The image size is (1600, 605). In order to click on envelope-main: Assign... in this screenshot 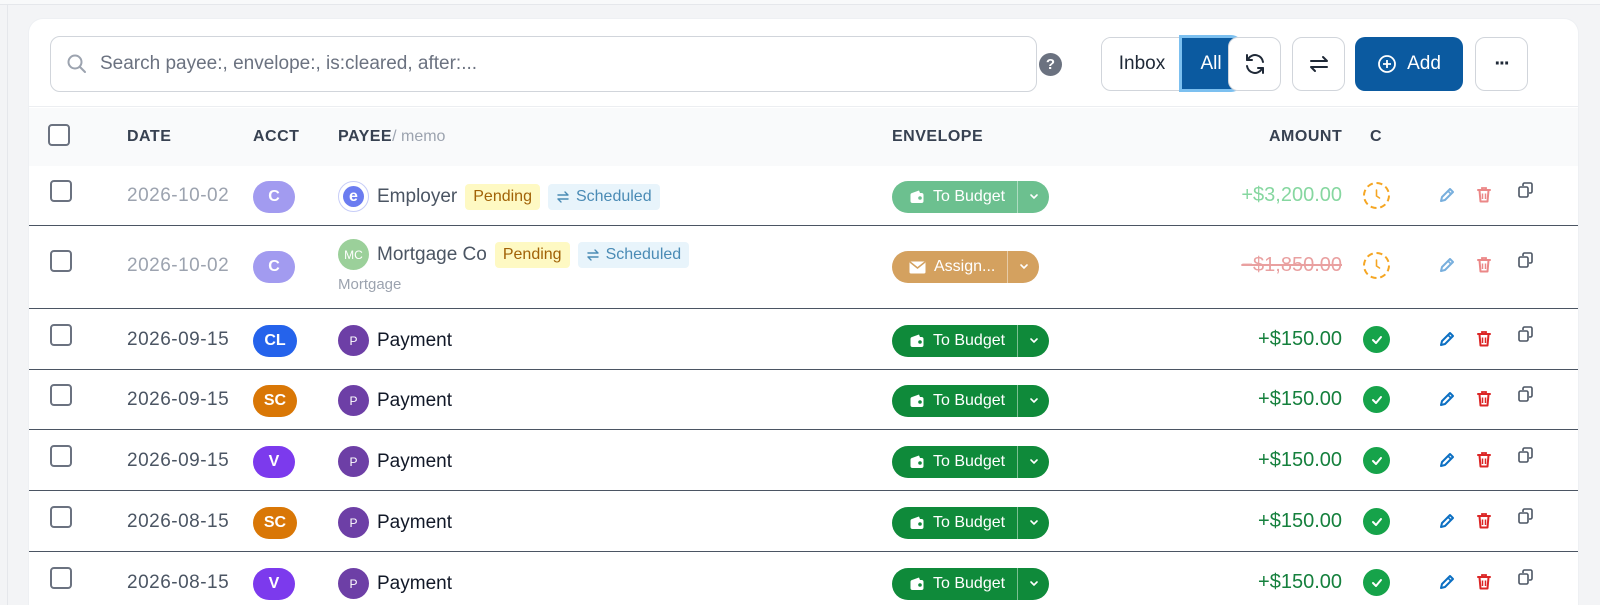, I will do `click(949, 267)`.